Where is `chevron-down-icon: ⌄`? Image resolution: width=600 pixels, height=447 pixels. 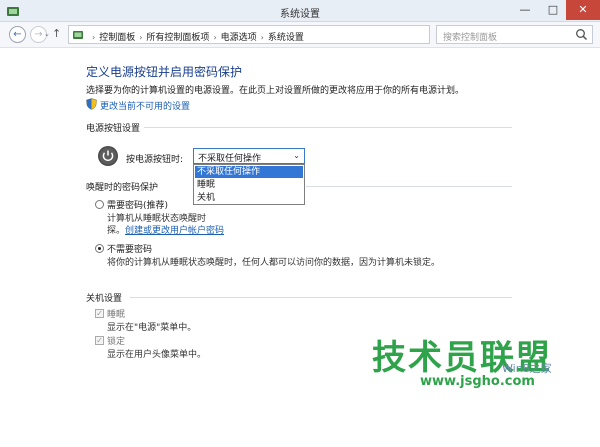
chevron-down-icon: ⌄ is located at coordinates (296, 155).